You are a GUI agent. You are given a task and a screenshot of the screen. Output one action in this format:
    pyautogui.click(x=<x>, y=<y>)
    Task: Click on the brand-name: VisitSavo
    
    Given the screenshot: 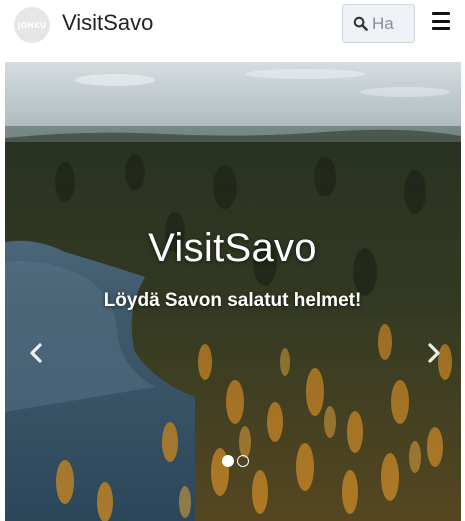 What is the action you would take?
    pyautogui.click(x=107, y=23)
    